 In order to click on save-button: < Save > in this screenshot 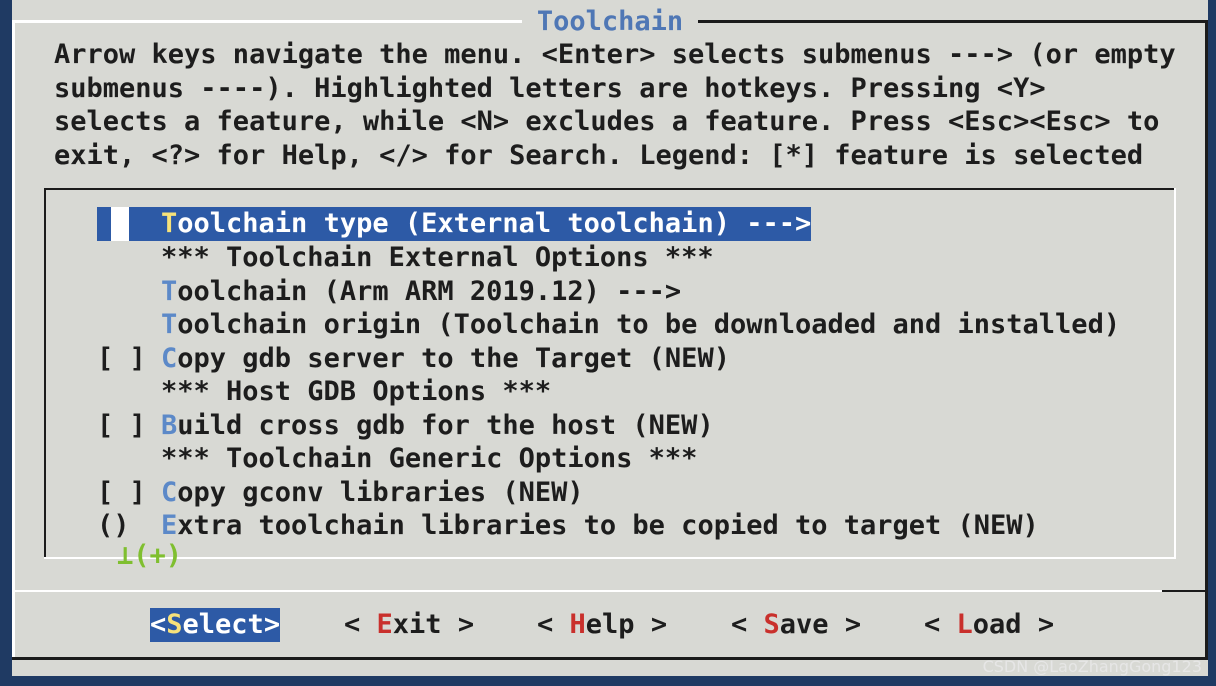, I will do `click(796, 625)`.